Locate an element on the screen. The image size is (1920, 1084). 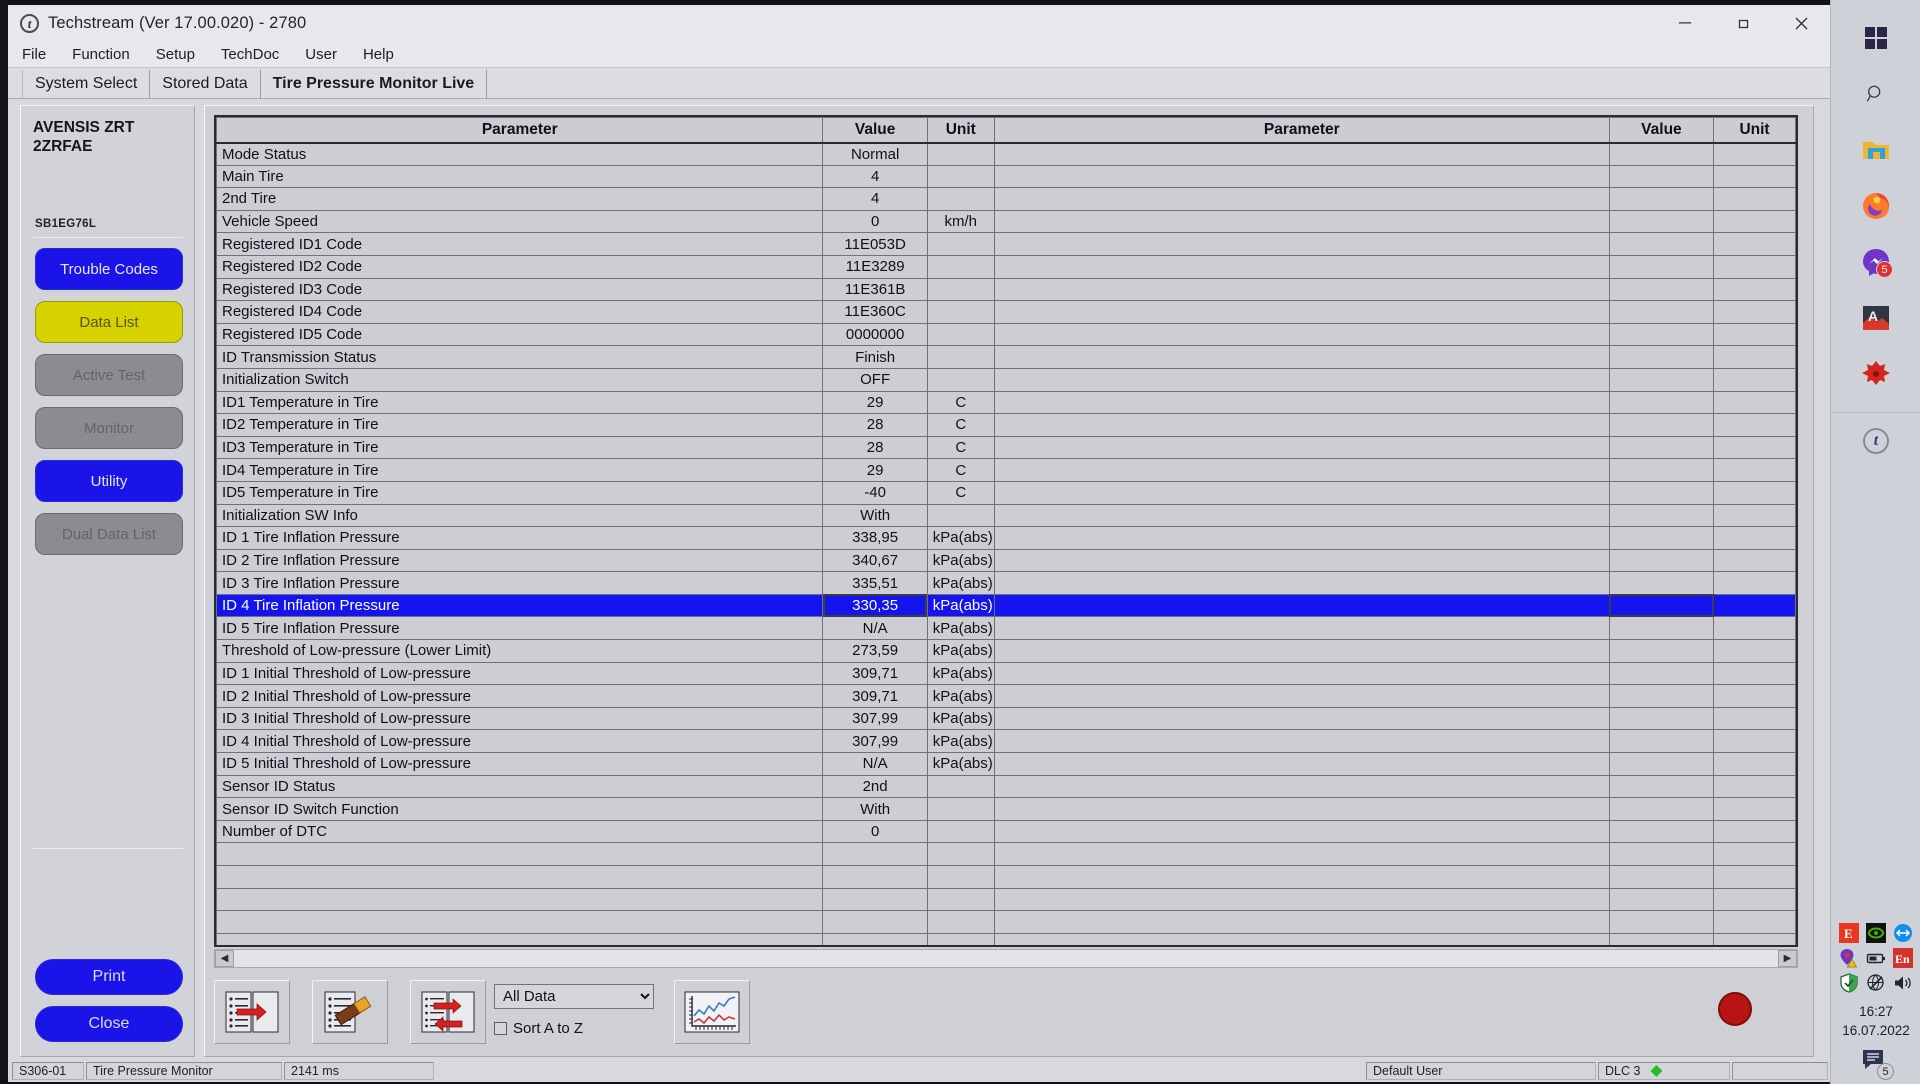
scrollbar-track is located at coordinates (1006, 958).